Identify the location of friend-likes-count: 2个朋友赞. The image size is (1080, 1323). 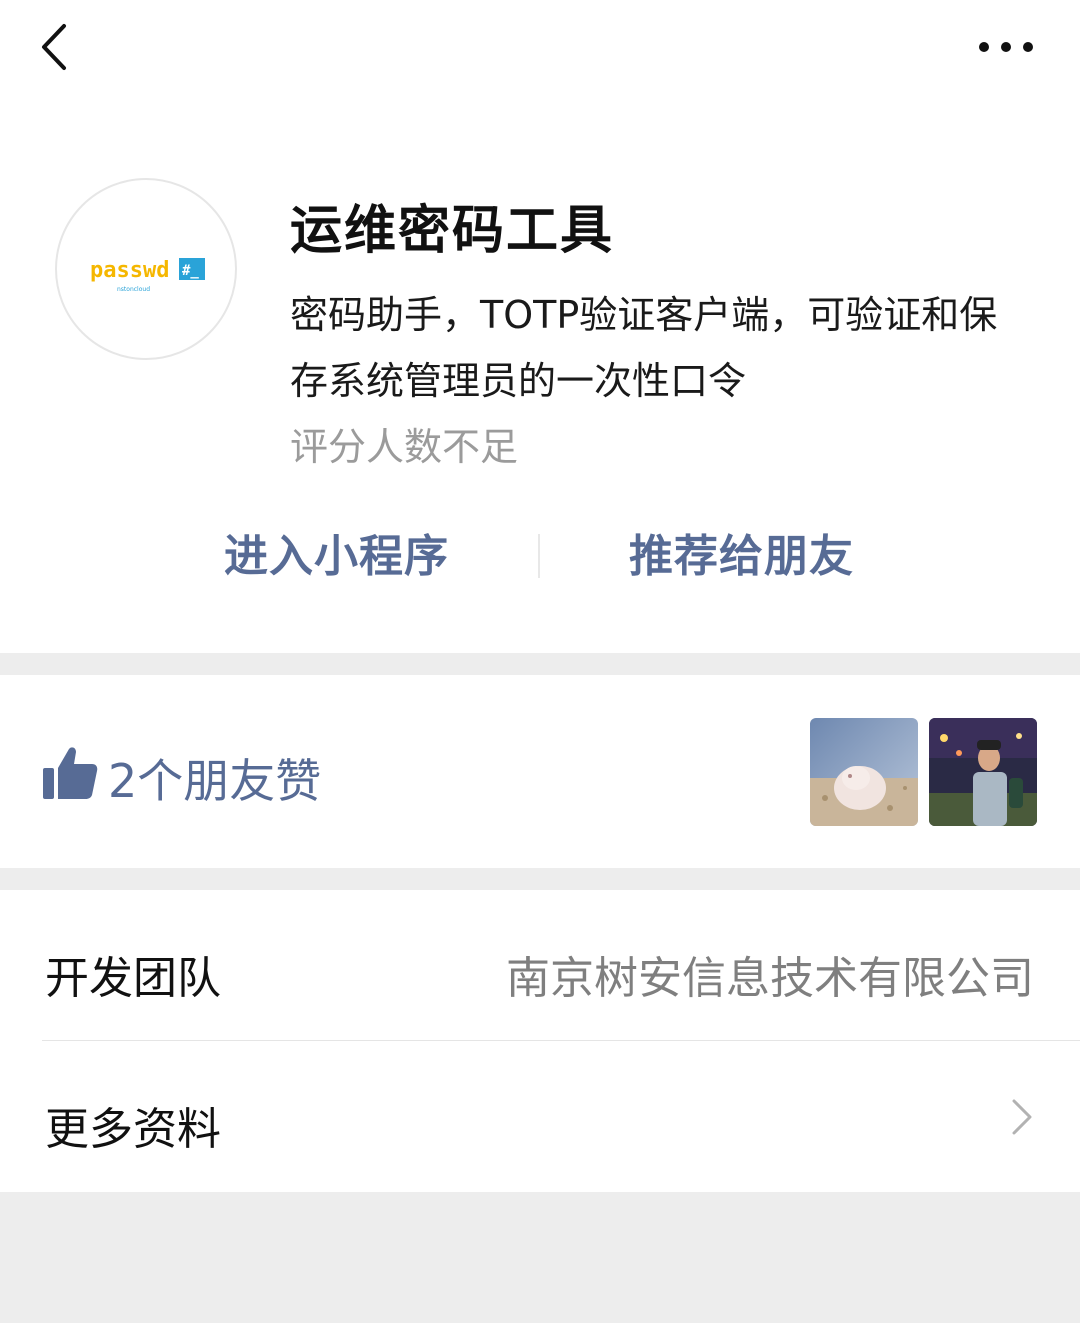
(215, 781).